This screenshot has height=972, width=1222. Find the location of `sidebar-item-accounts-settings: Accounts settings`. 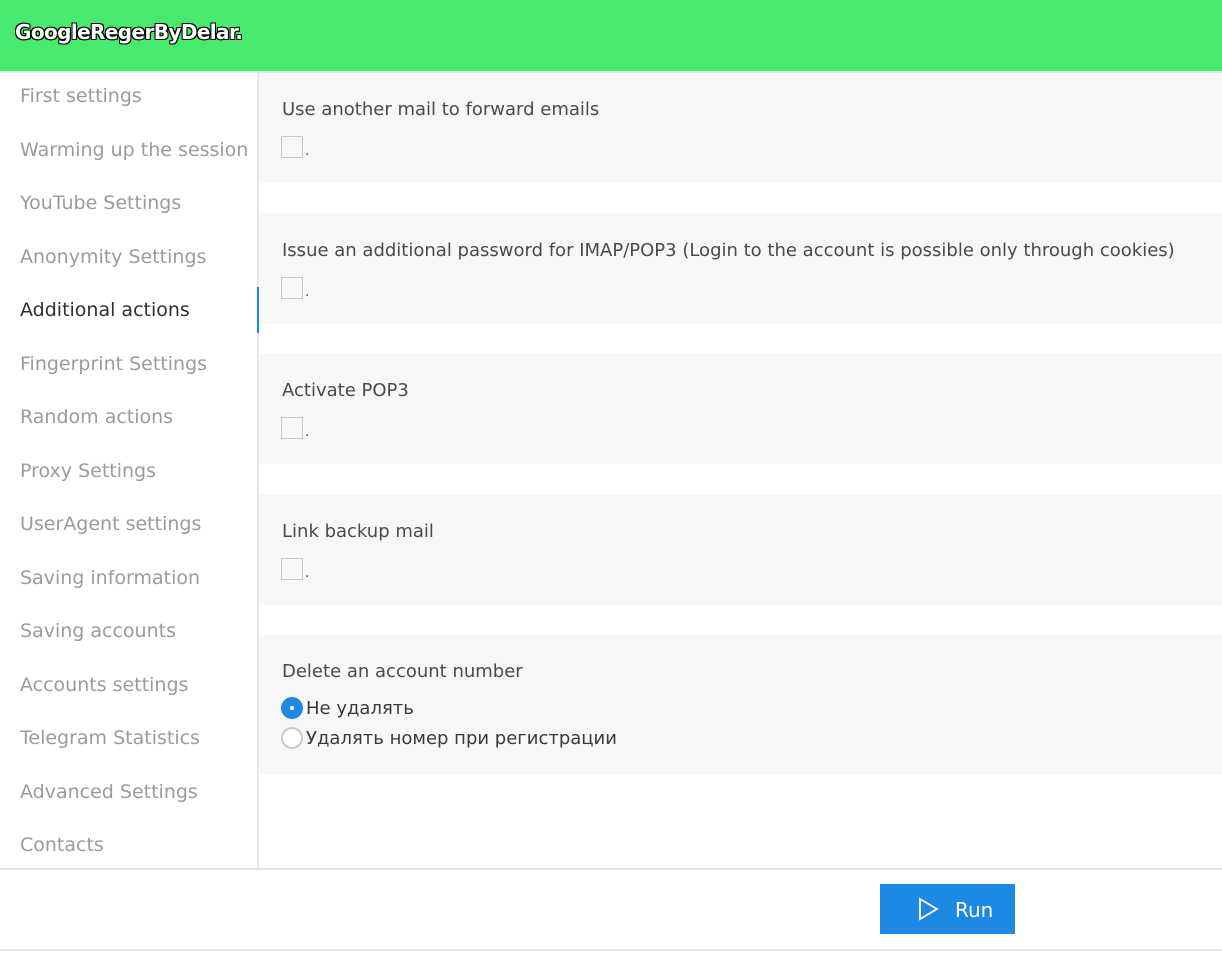

sidebar-item-accounts-settings: Accounts settings is located at coordinates (128, 686).